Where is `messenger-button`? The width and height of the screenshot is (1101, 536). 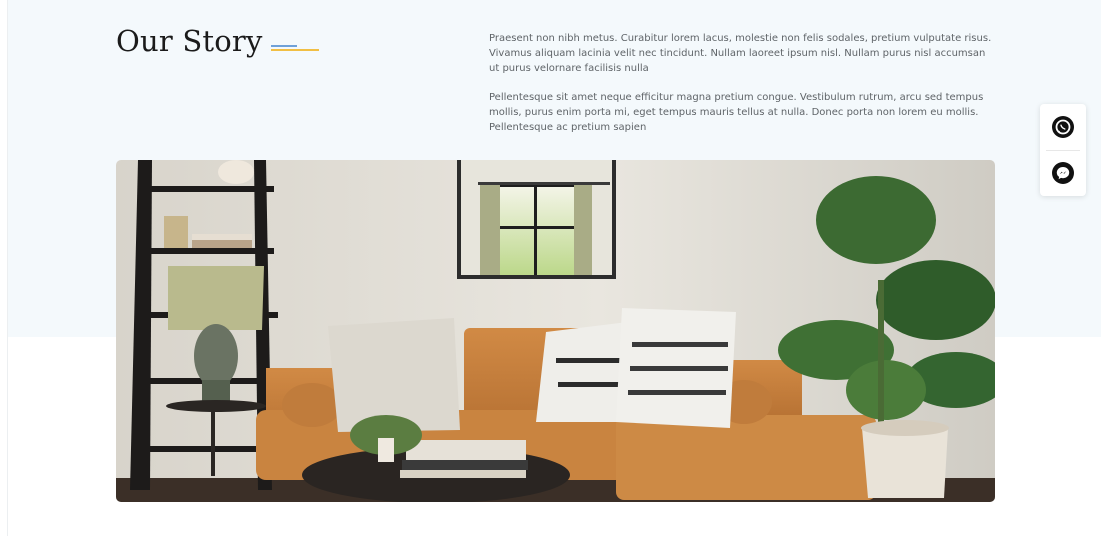
messenger-button is located at coordinates (1063, 173).